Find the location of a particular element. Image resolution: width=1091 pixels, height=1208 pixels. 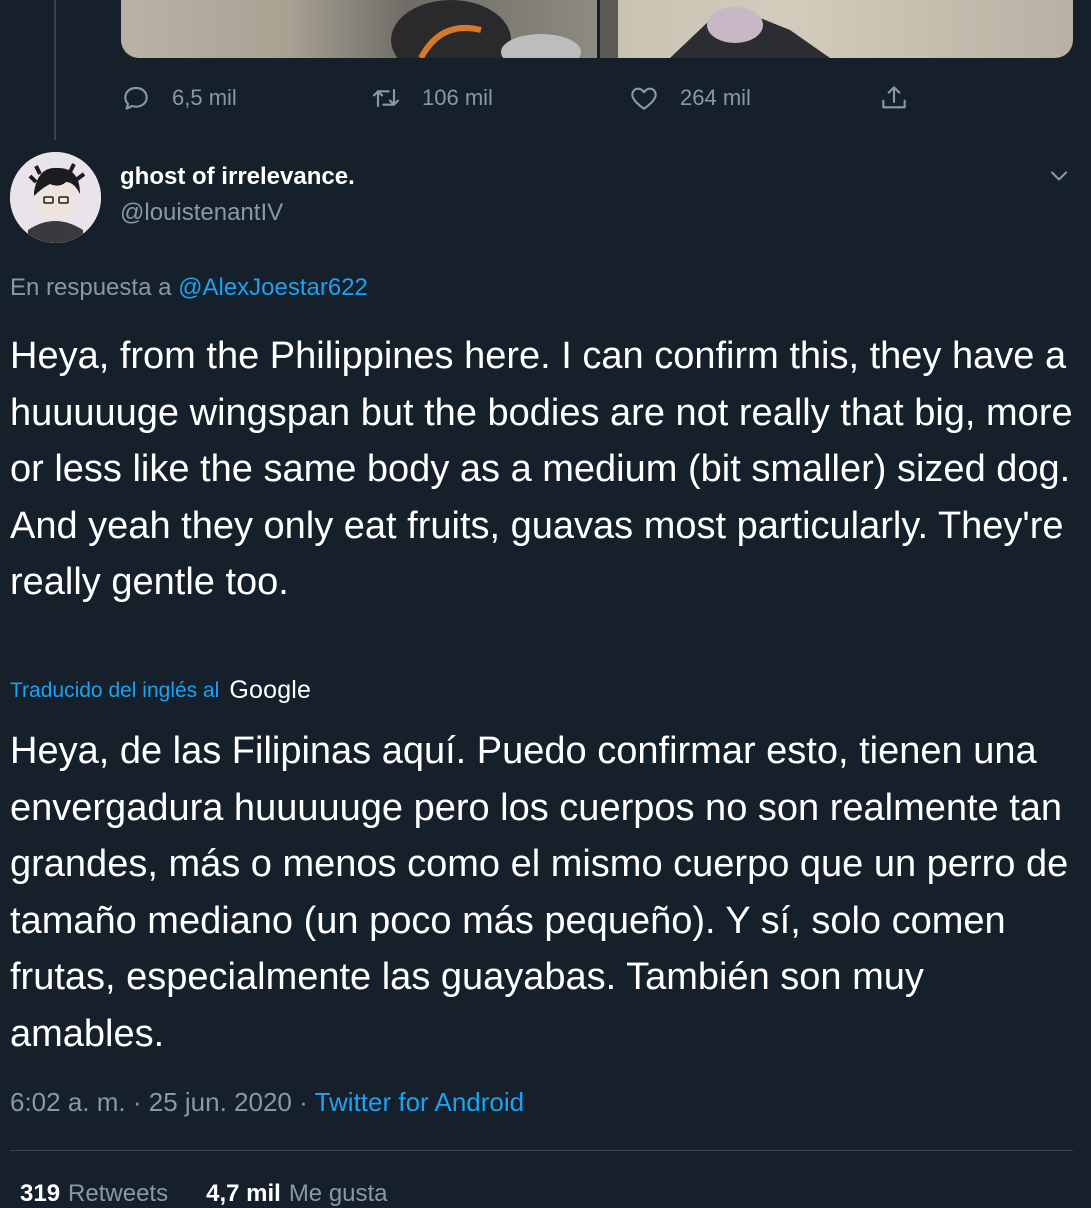

reply-button: 6,5 mil is located at coordinates (245, 98).